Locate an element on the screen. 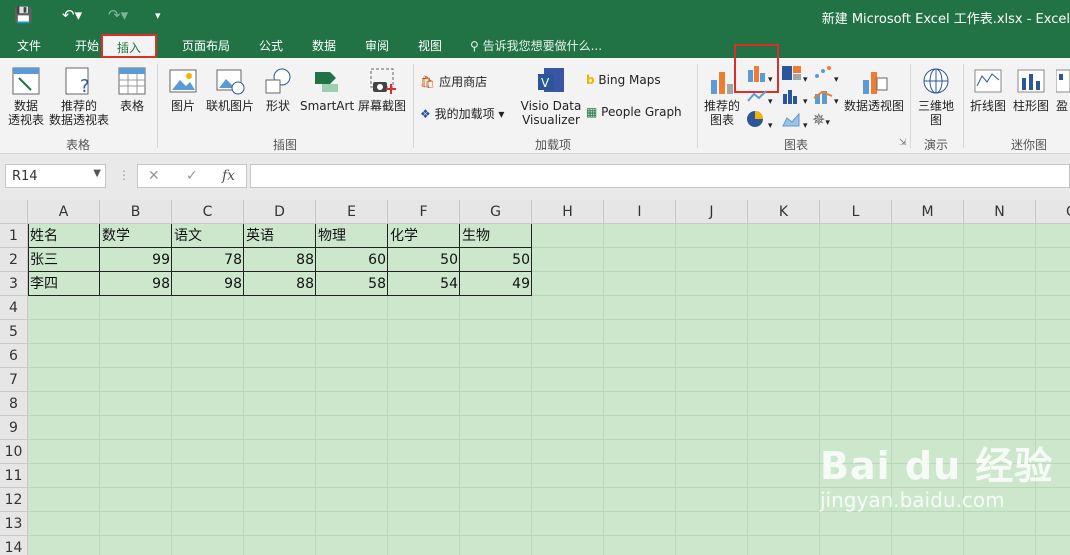 This screenshot has width=1070, height=555. chevron-down-icon: ▼ is located at coordinates (97, 173).